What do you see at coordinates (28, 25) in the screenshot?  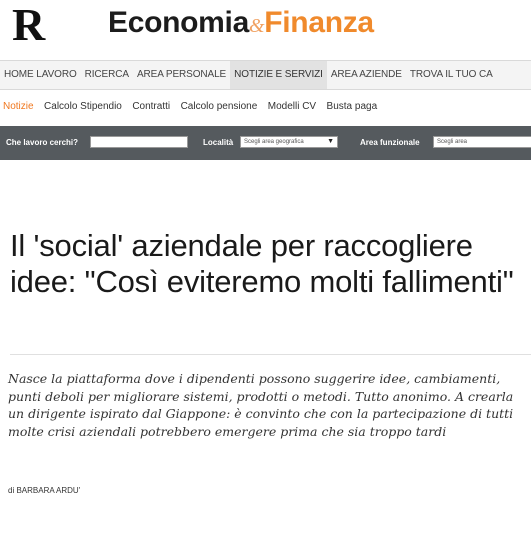 I see `repubblica-logo: R` at bounding box center [28, 25].